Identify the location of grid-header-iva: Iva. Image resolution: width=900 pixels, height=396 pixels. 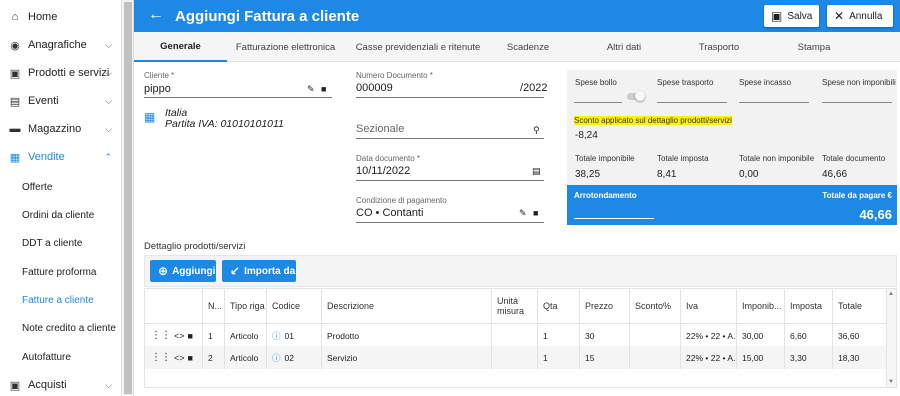
(709, 306).